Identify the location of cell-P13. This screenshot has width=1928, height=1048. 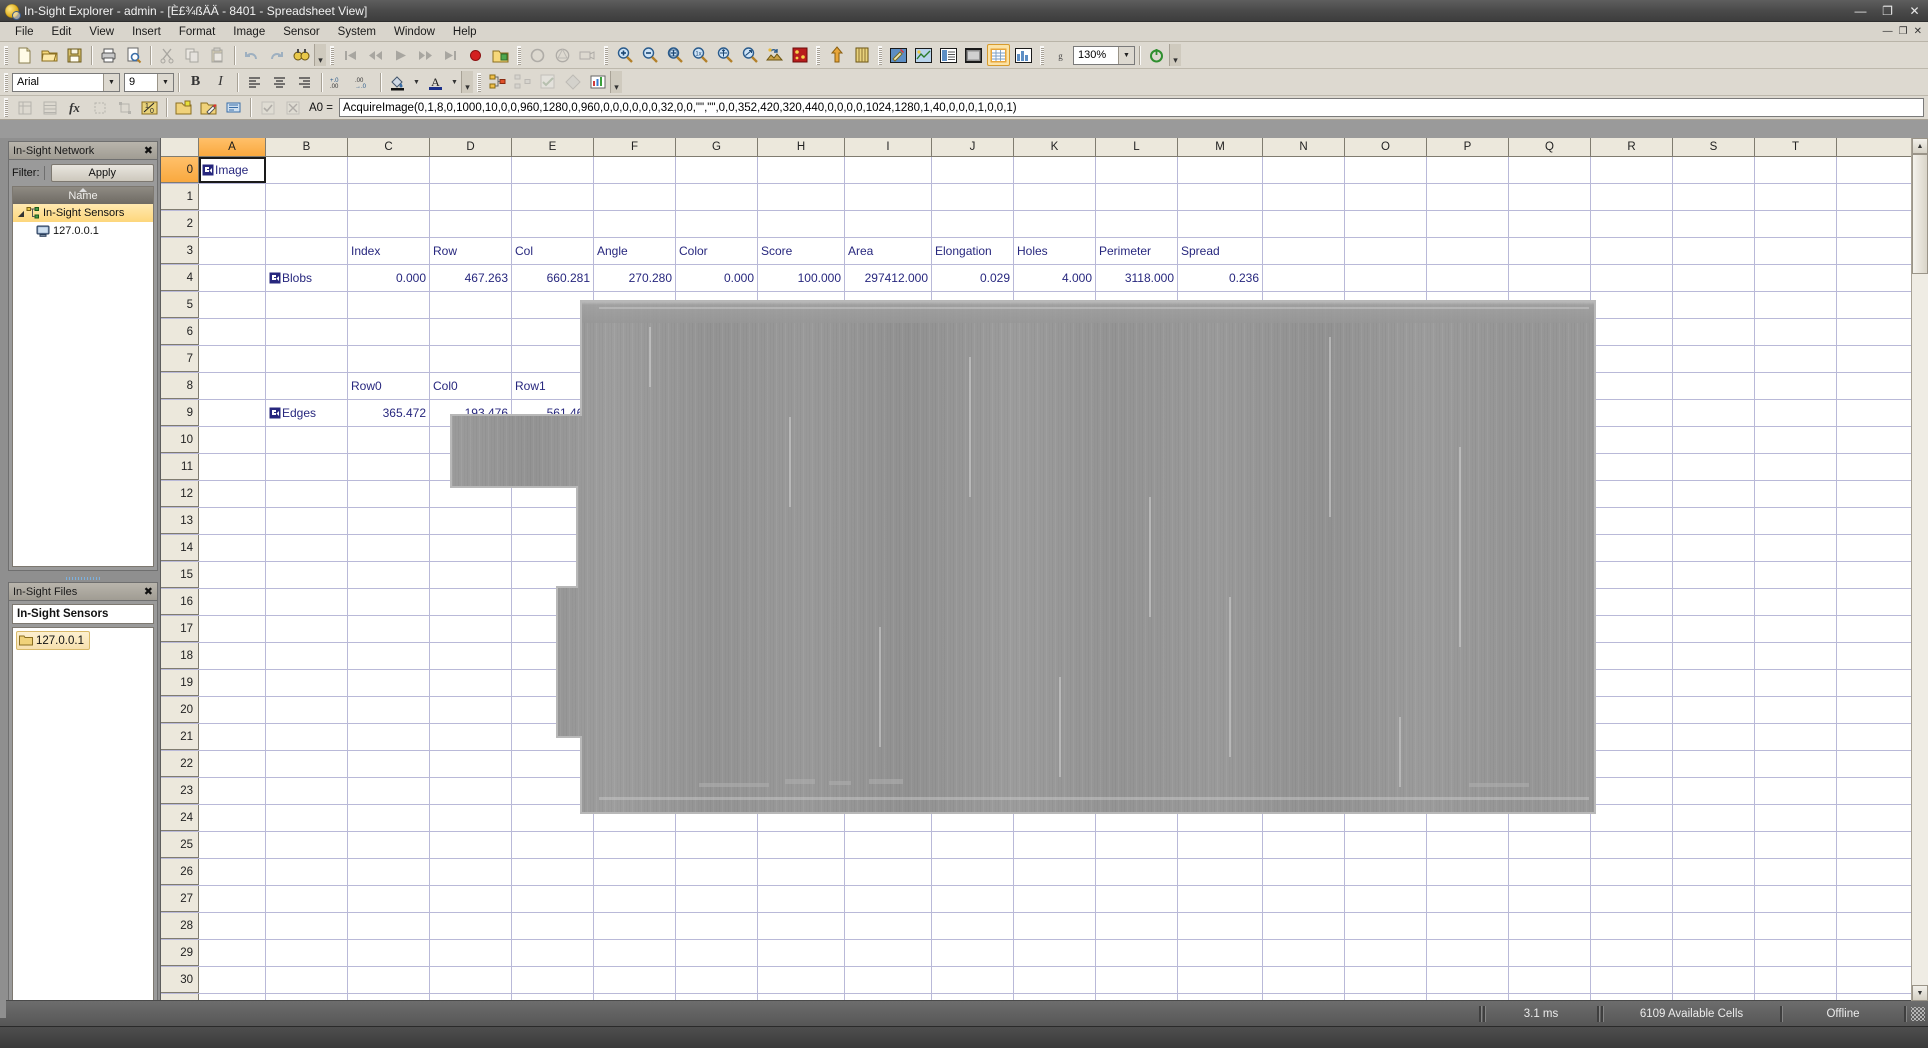
(1468, 521).